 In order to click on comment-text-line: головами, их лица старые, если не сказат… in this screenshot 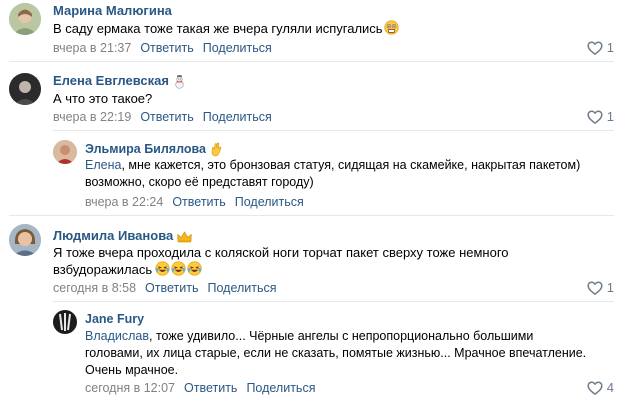, I will do `click(336, 353)`.